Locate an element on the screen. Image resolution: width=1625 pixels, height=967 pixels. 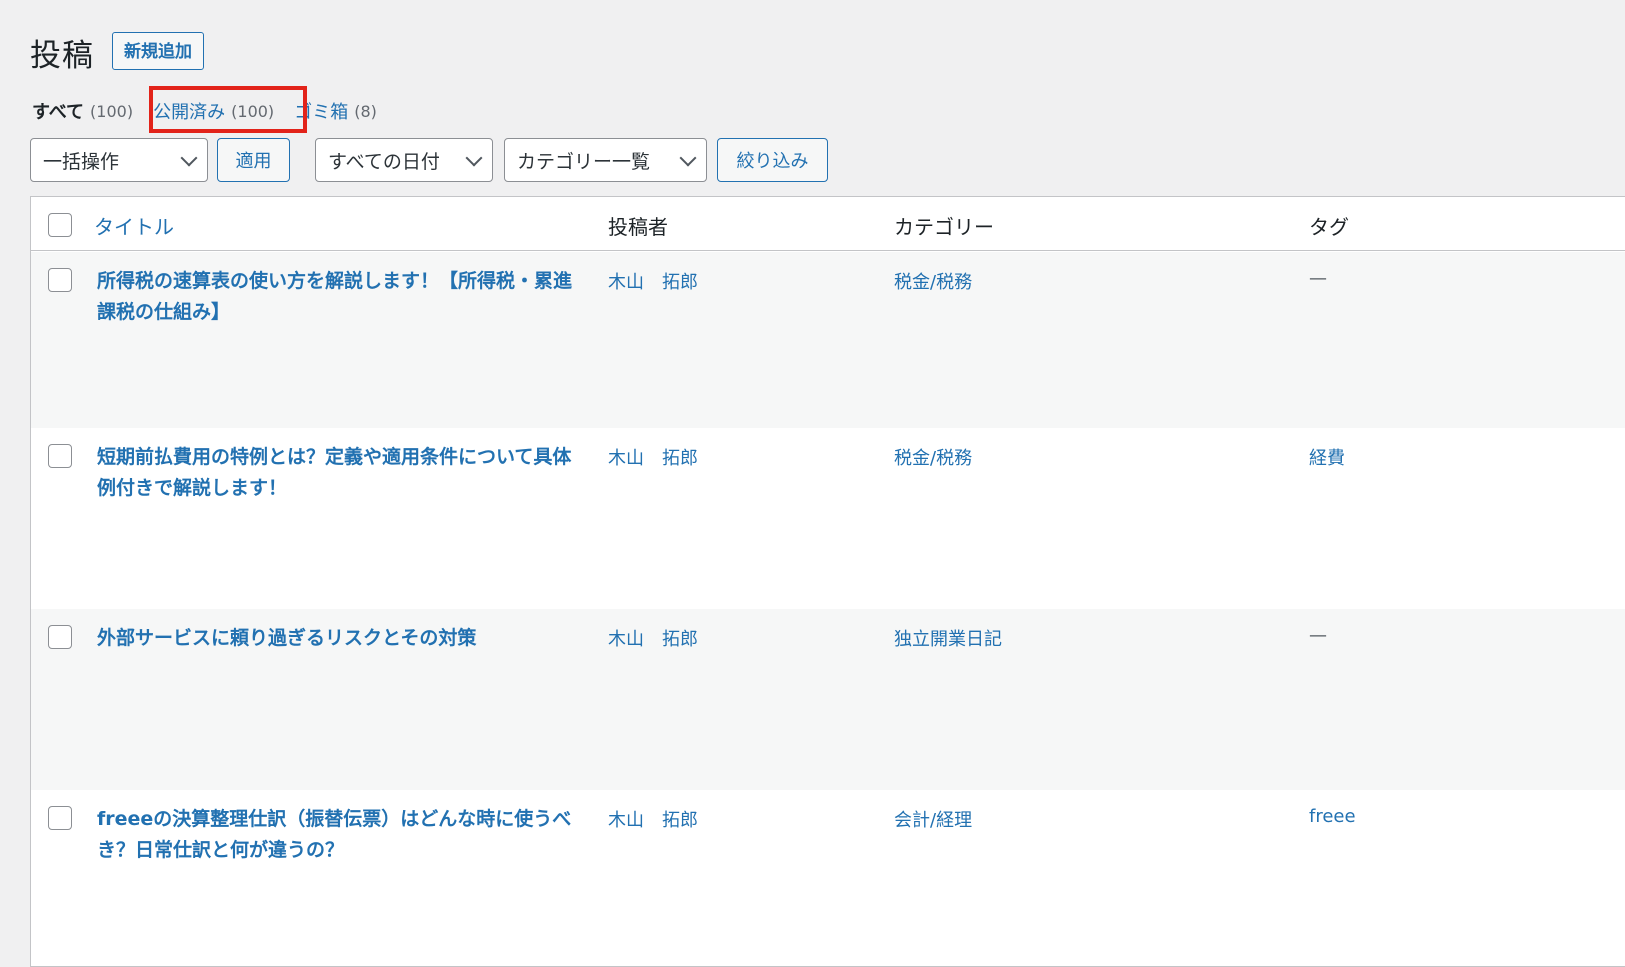
post-tag-link: freee is located at coordinates (1332, 816).